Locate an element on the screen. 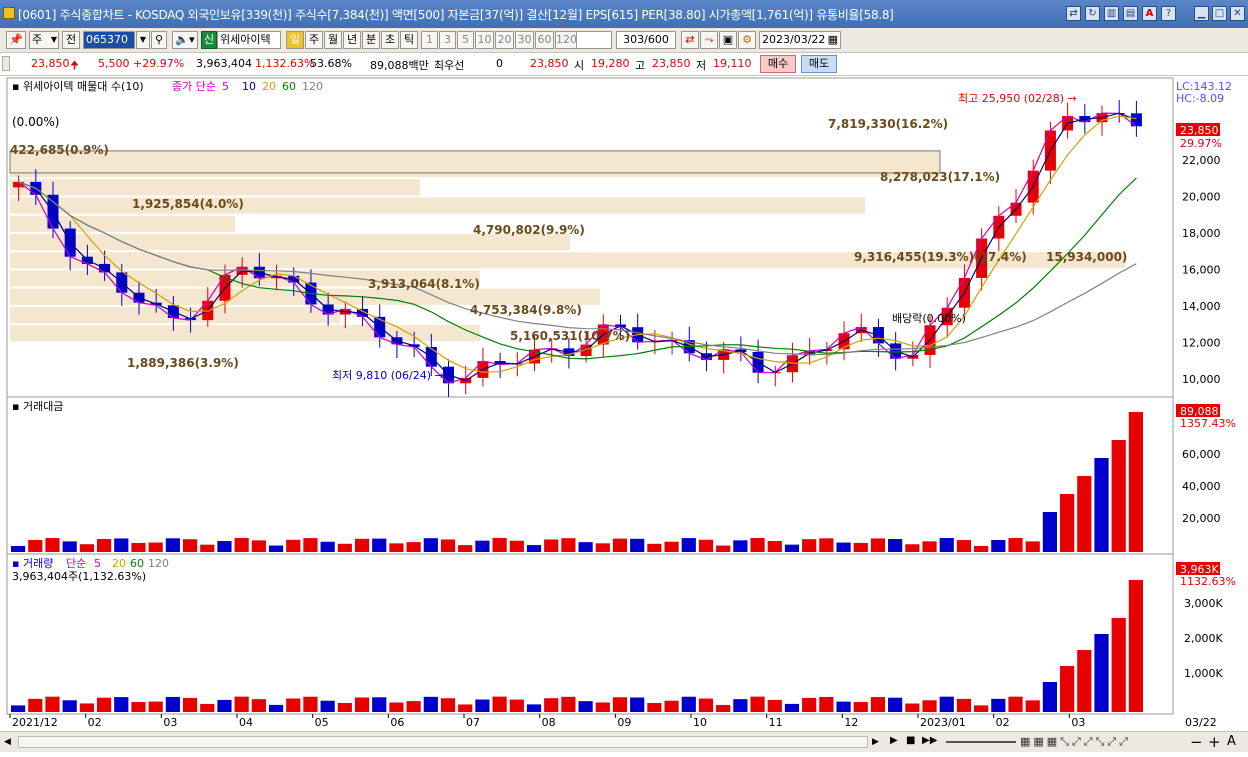 This screenshot has height=757, width=1248. help-icon: ? is located at coordinates (1168, 13).